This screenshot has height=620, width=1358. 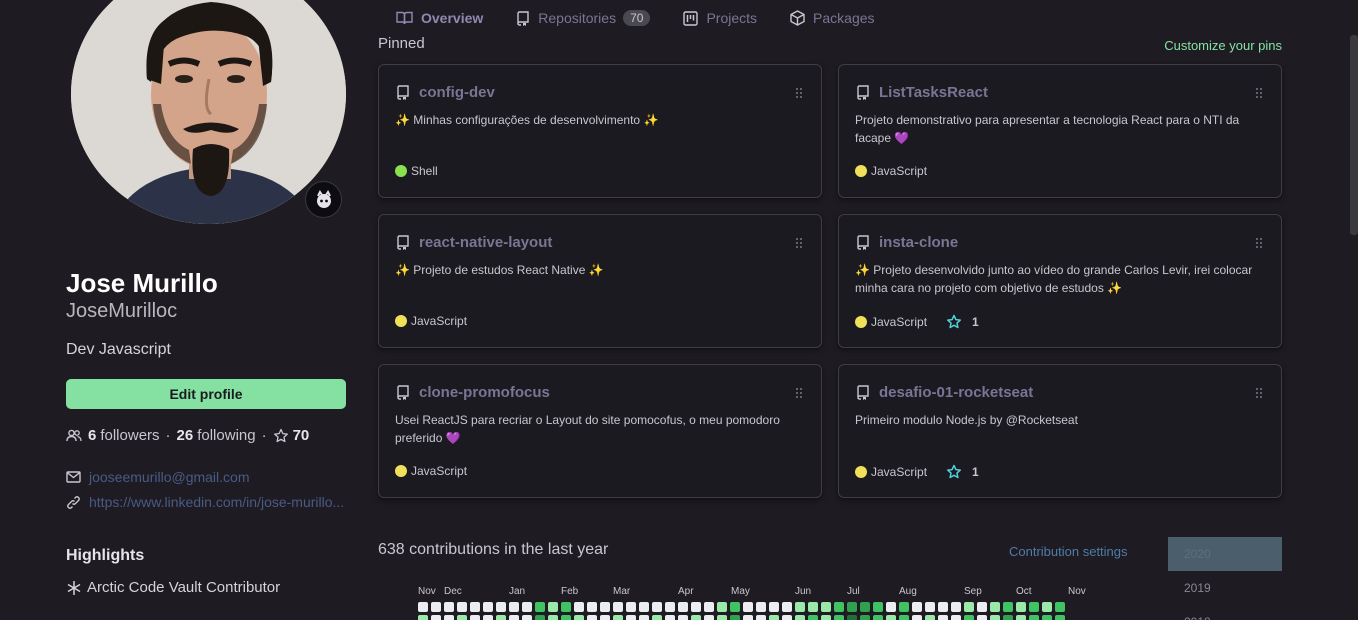 What do you see at coordinates (1223, 45) in the screenshot?
I see `customize-pins-link: Customize your pins` at bounding box center [1223, 45].